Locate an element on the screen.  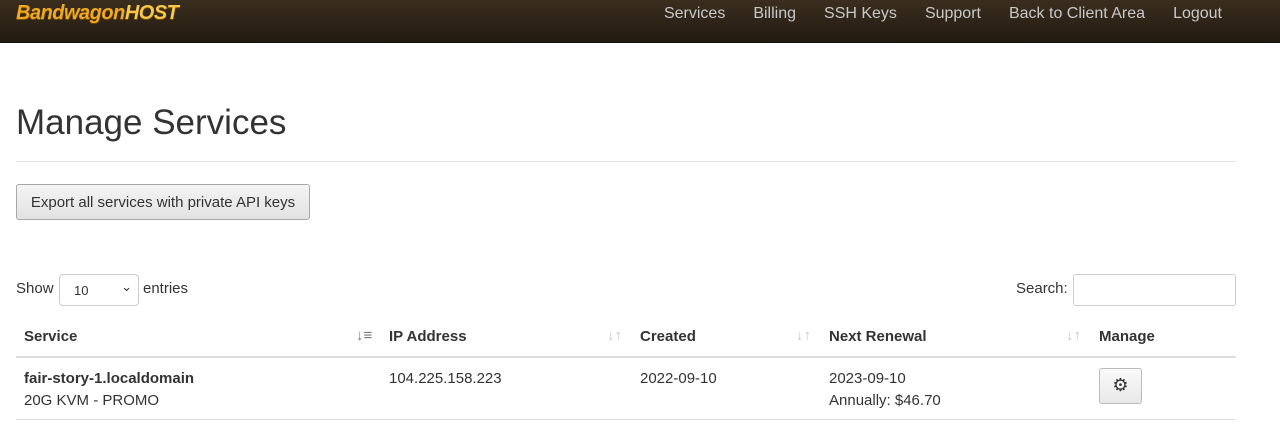
manage-service-button: ⚙ is located at coordinates (1120, 386).